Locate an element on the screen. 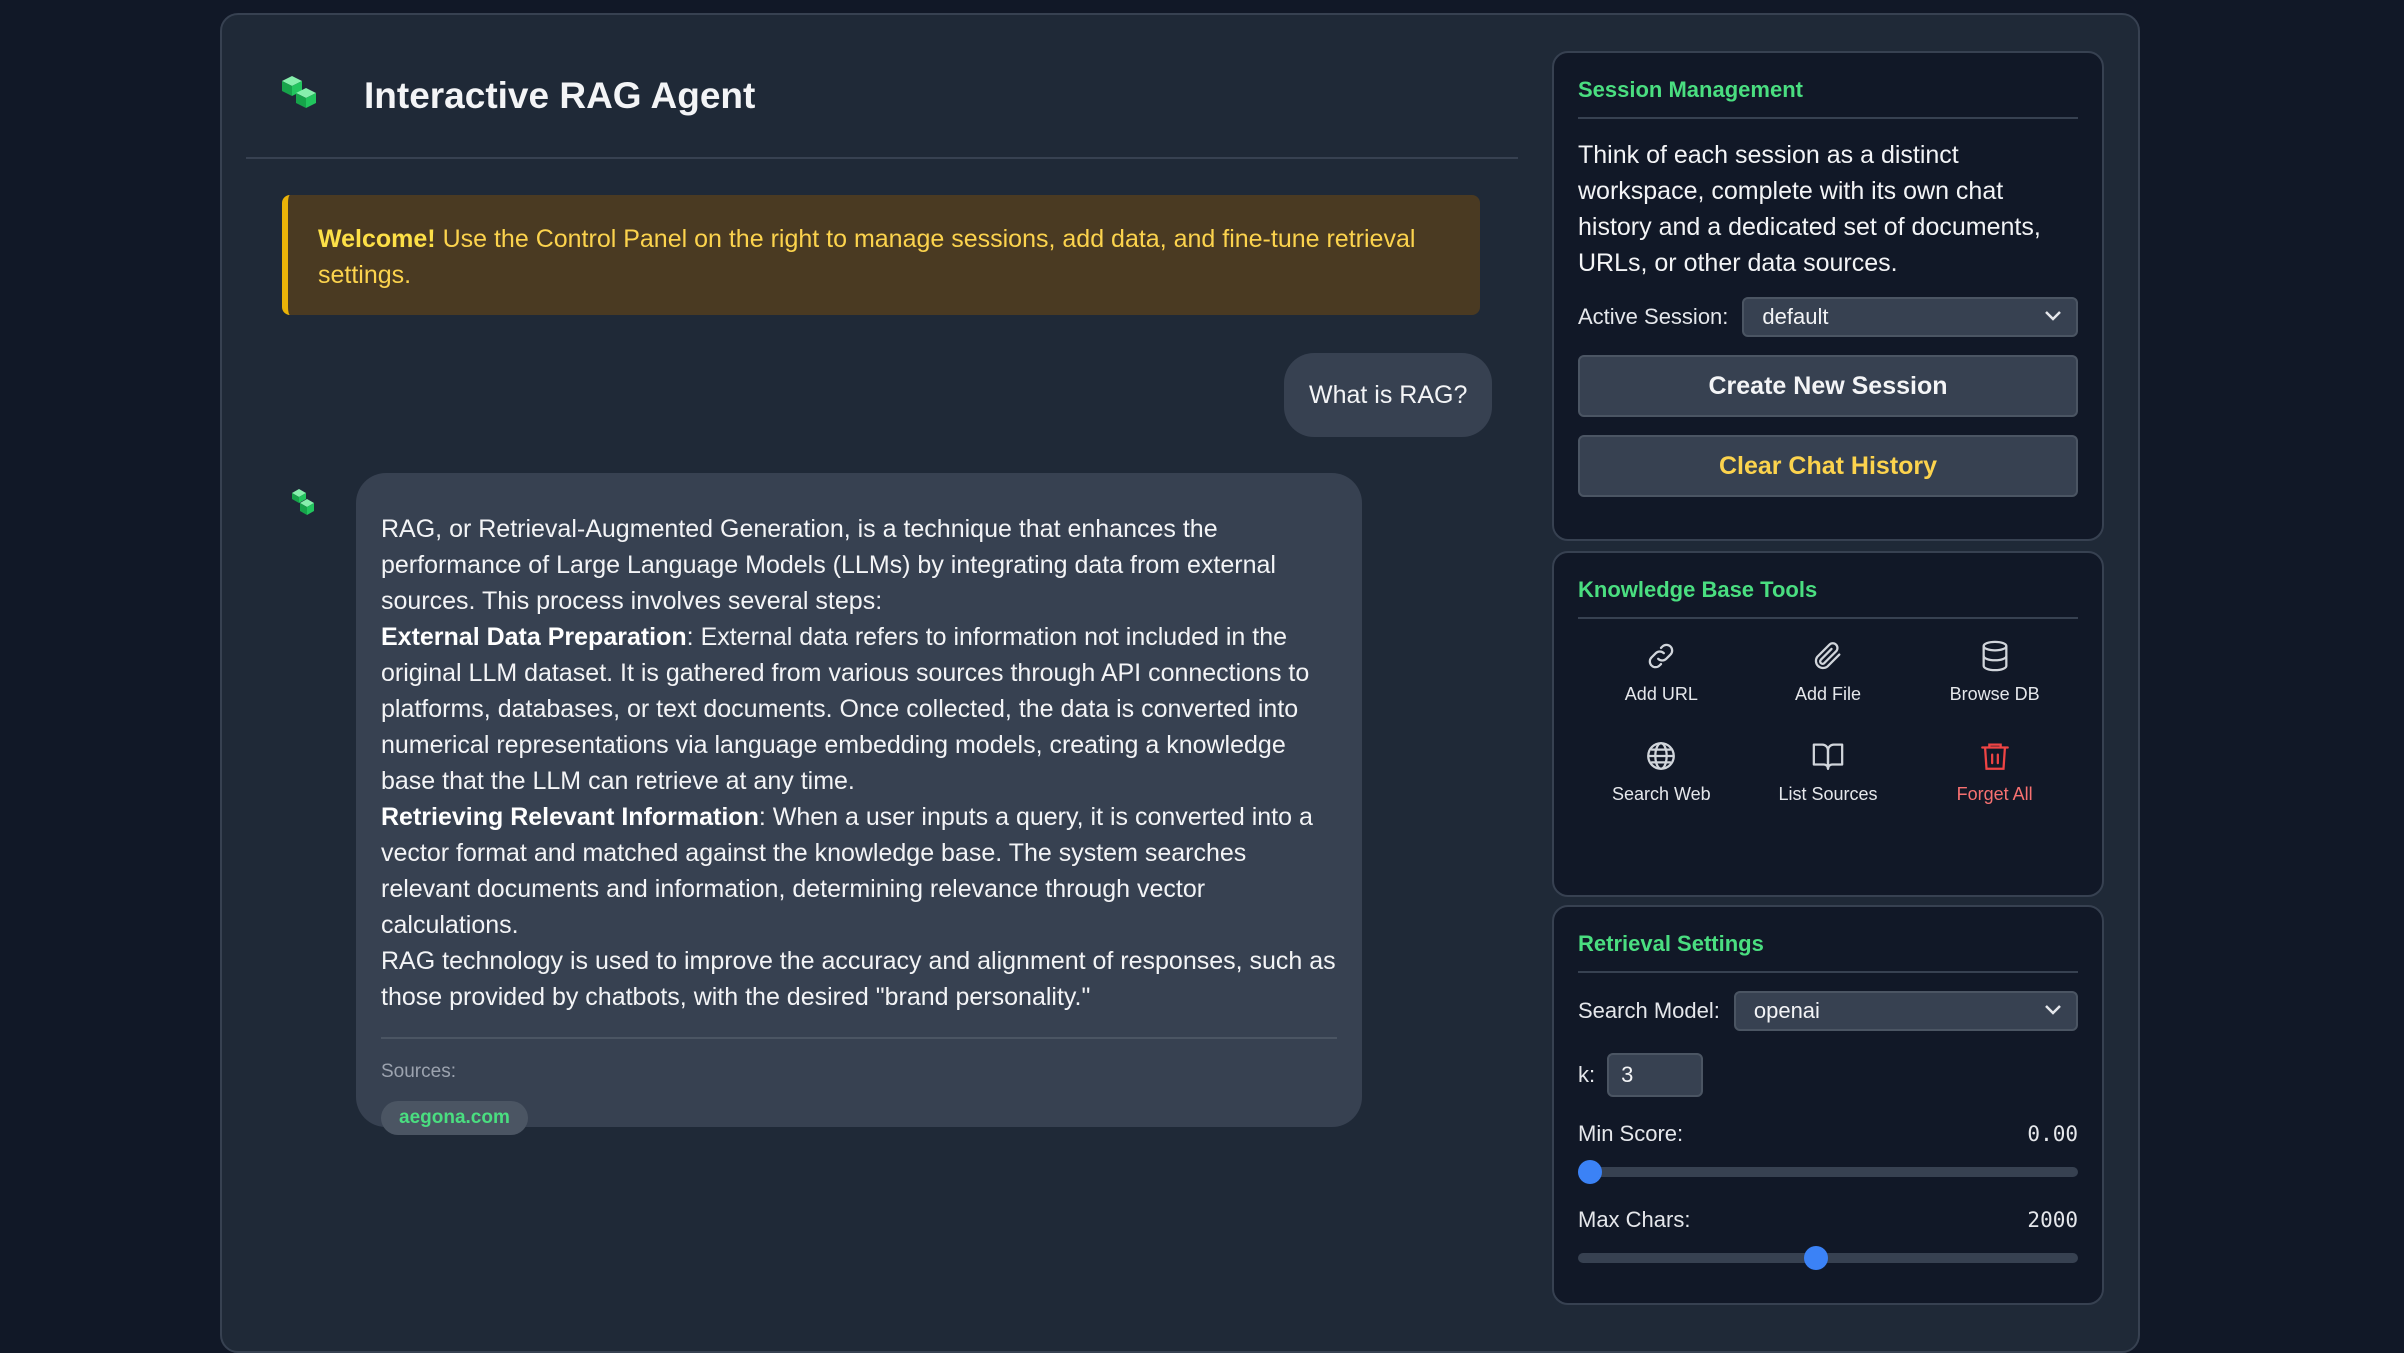 This screenshot has height=1353, width=2404. browse-db-button: Browse DB is located at coordinates (1994, 672).